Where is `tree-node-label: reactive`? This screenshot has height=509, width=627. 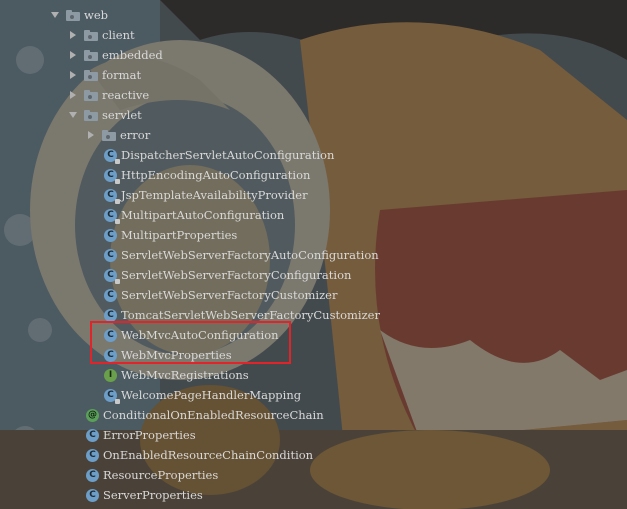 tree-node-label: reactive is located at coordinates (126, 95).